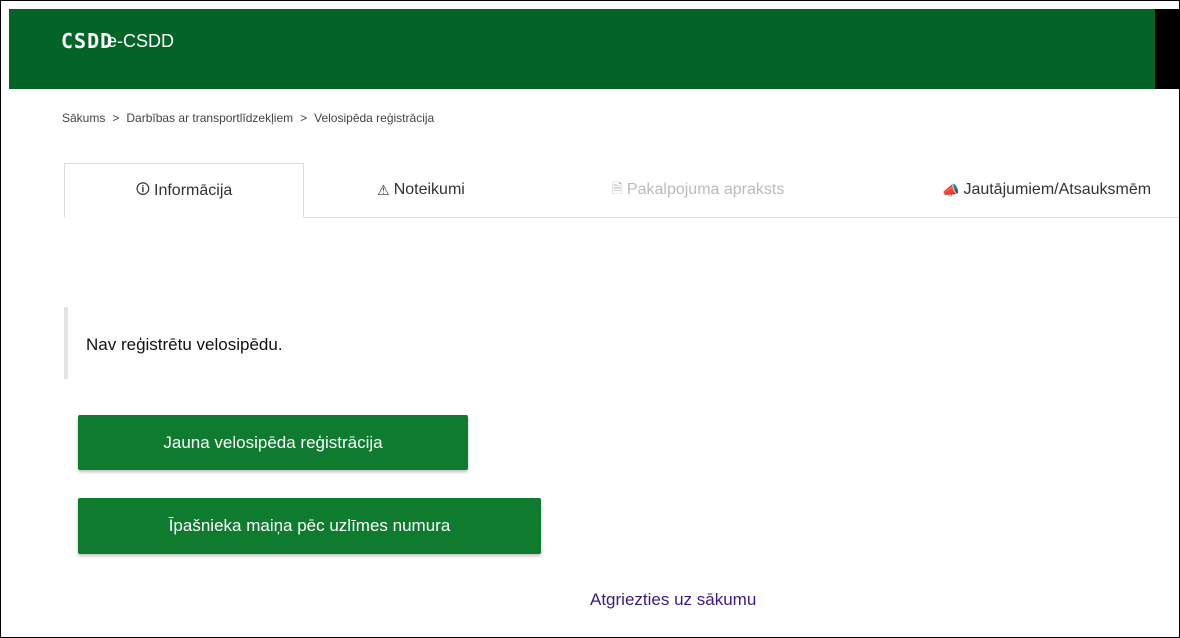 This screenshot has width=1180, height=638. What do you see at coordinates (143, 188) in the screenshot?
I see `info-circle-icon: 🛈` at bounding box center [143, 188].